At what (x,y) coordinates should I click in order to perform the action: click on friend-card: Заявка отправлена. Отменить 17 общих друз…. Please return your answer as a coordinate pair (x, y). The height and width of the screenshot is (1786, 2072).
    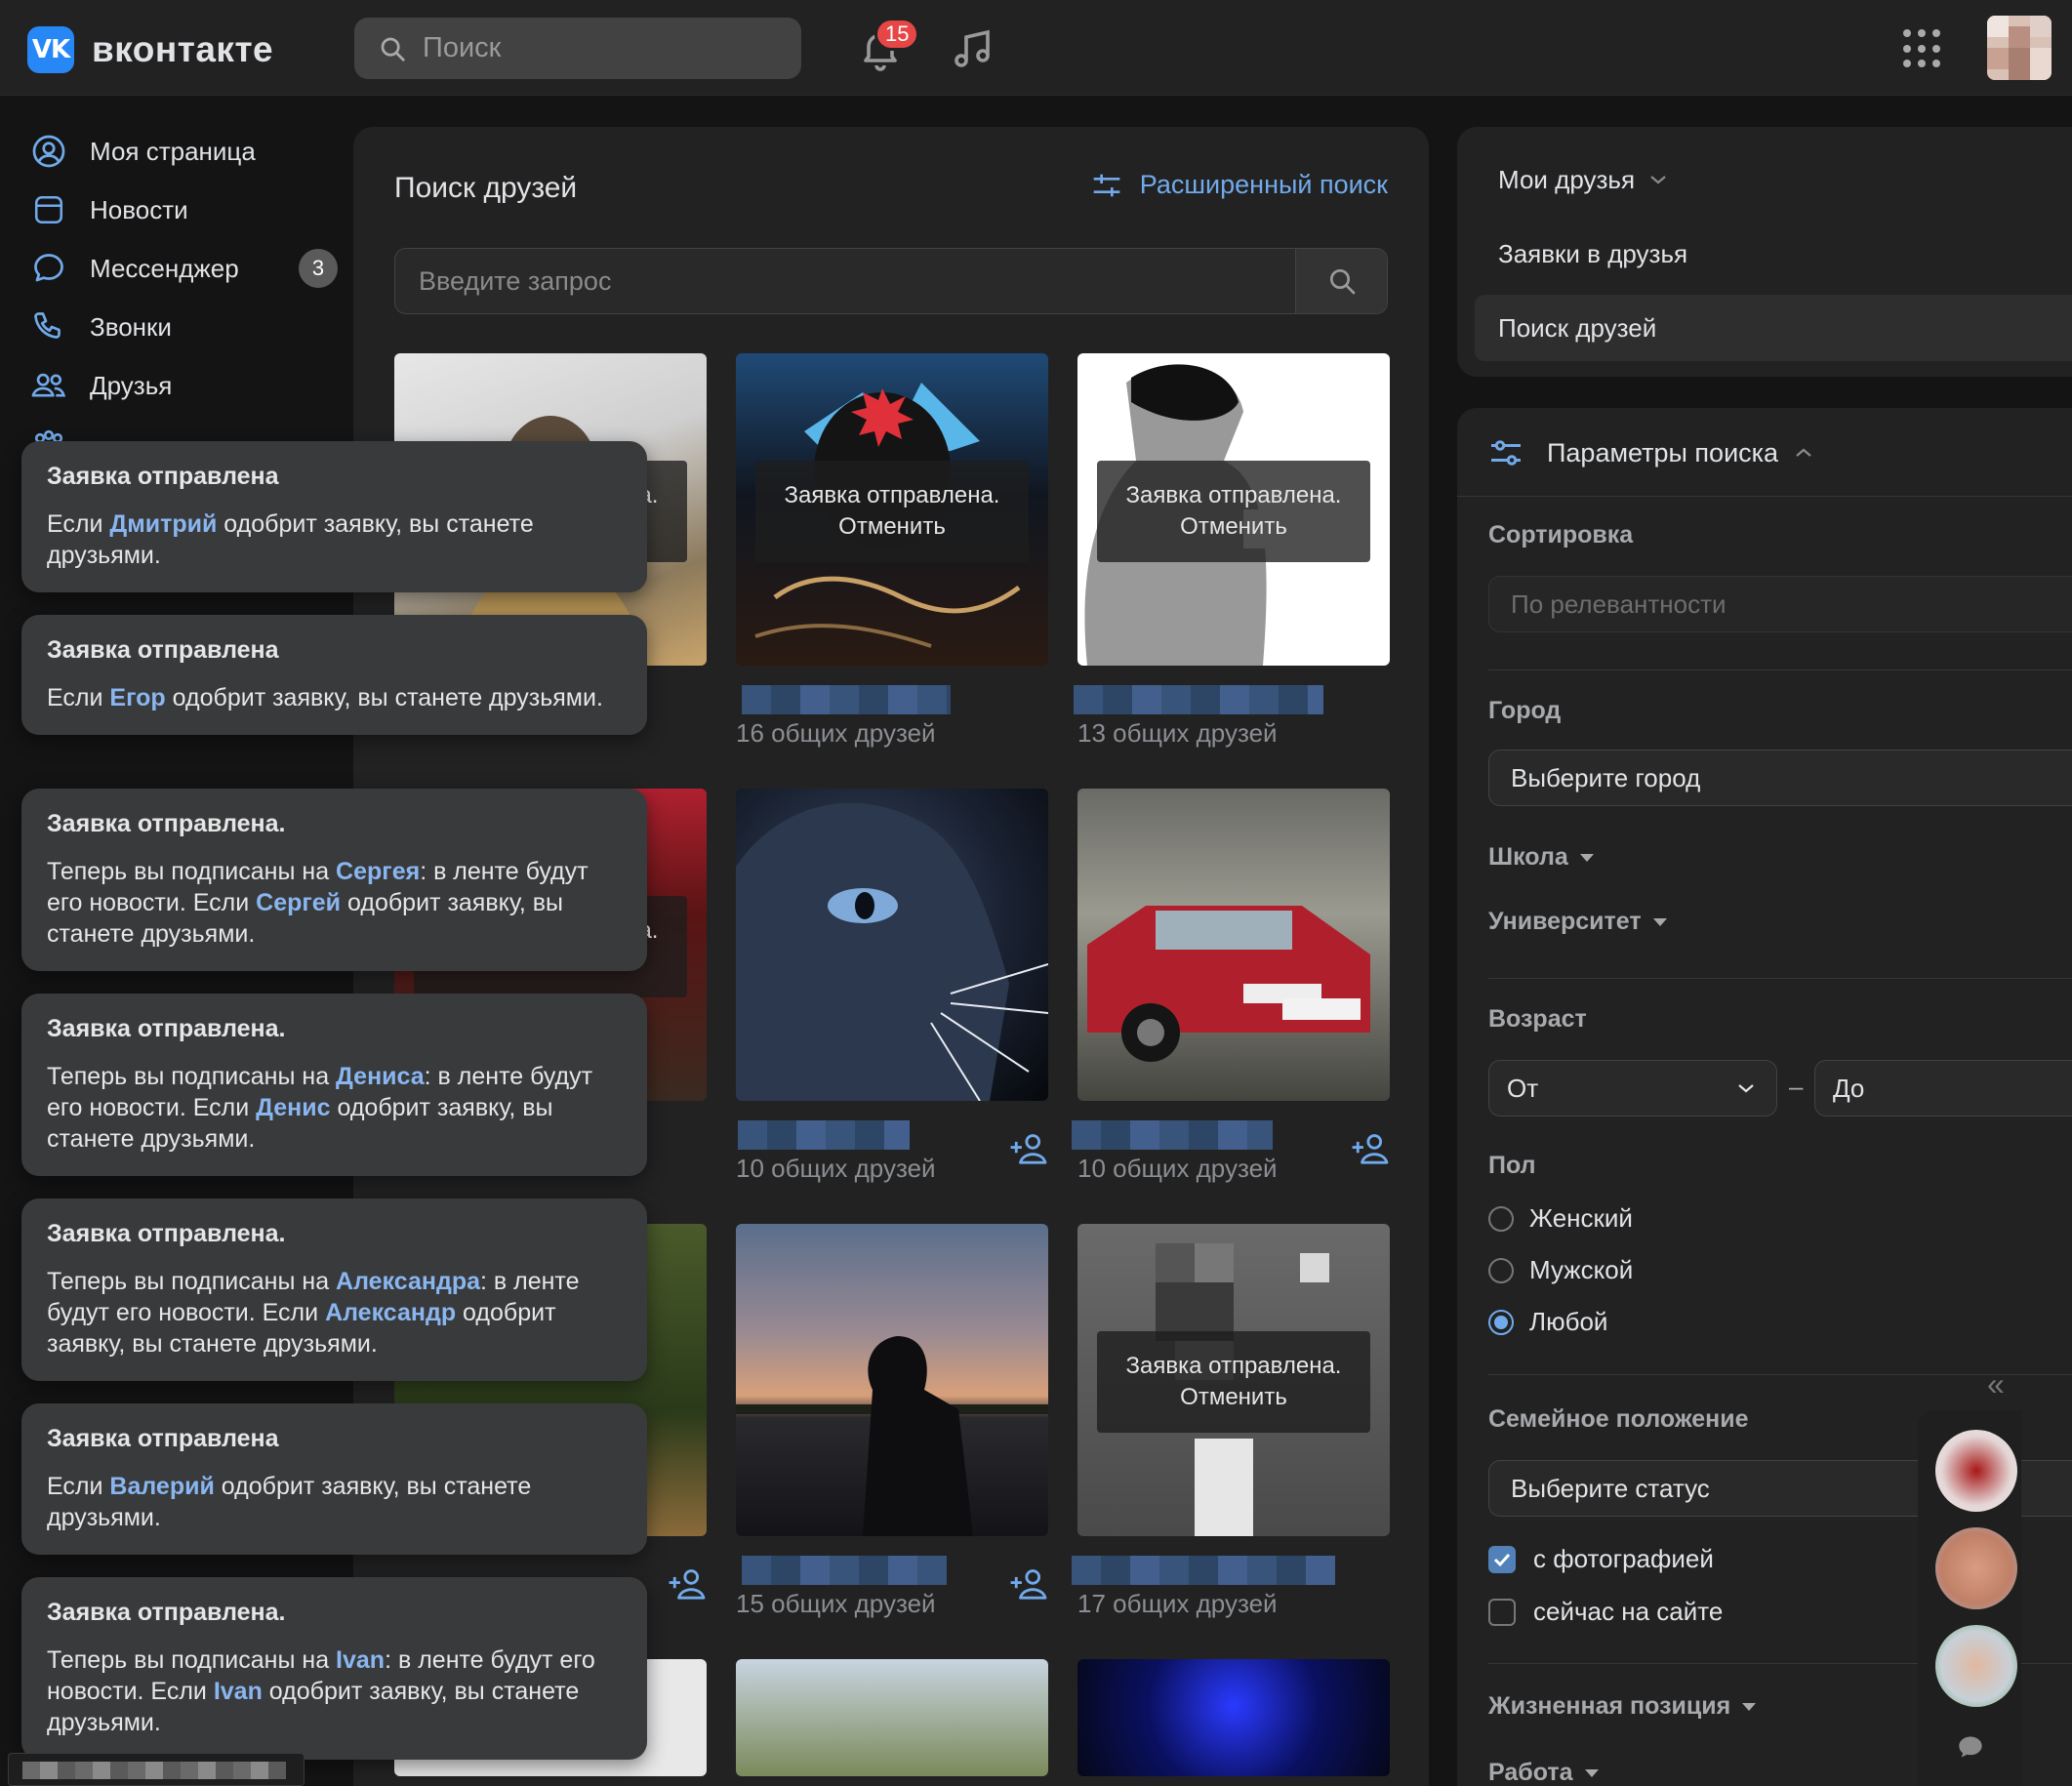
    Looking at the image, I should click on (1231, 1421).